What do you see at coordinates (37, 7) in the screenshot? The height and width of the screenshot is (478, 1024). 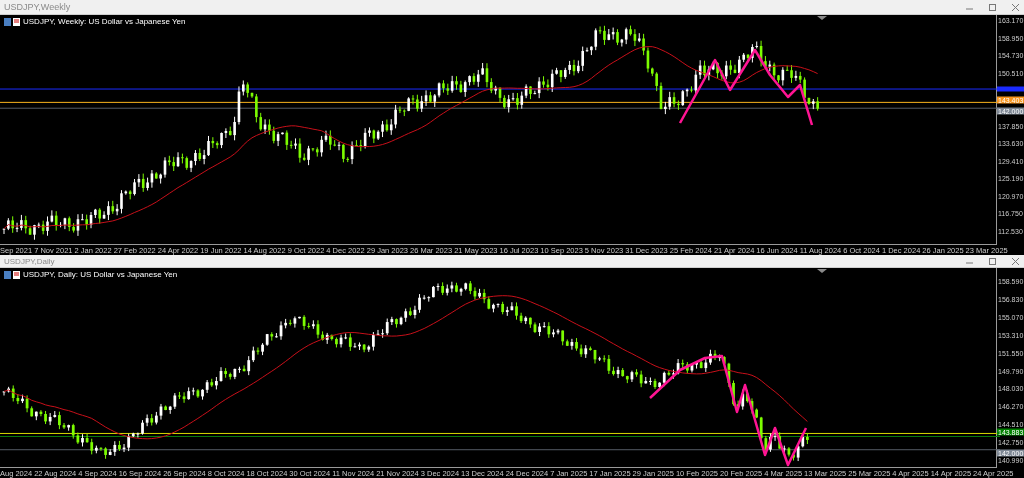 I see `window-title: USDJPY,Weekly` at bounding box center [37, 7].